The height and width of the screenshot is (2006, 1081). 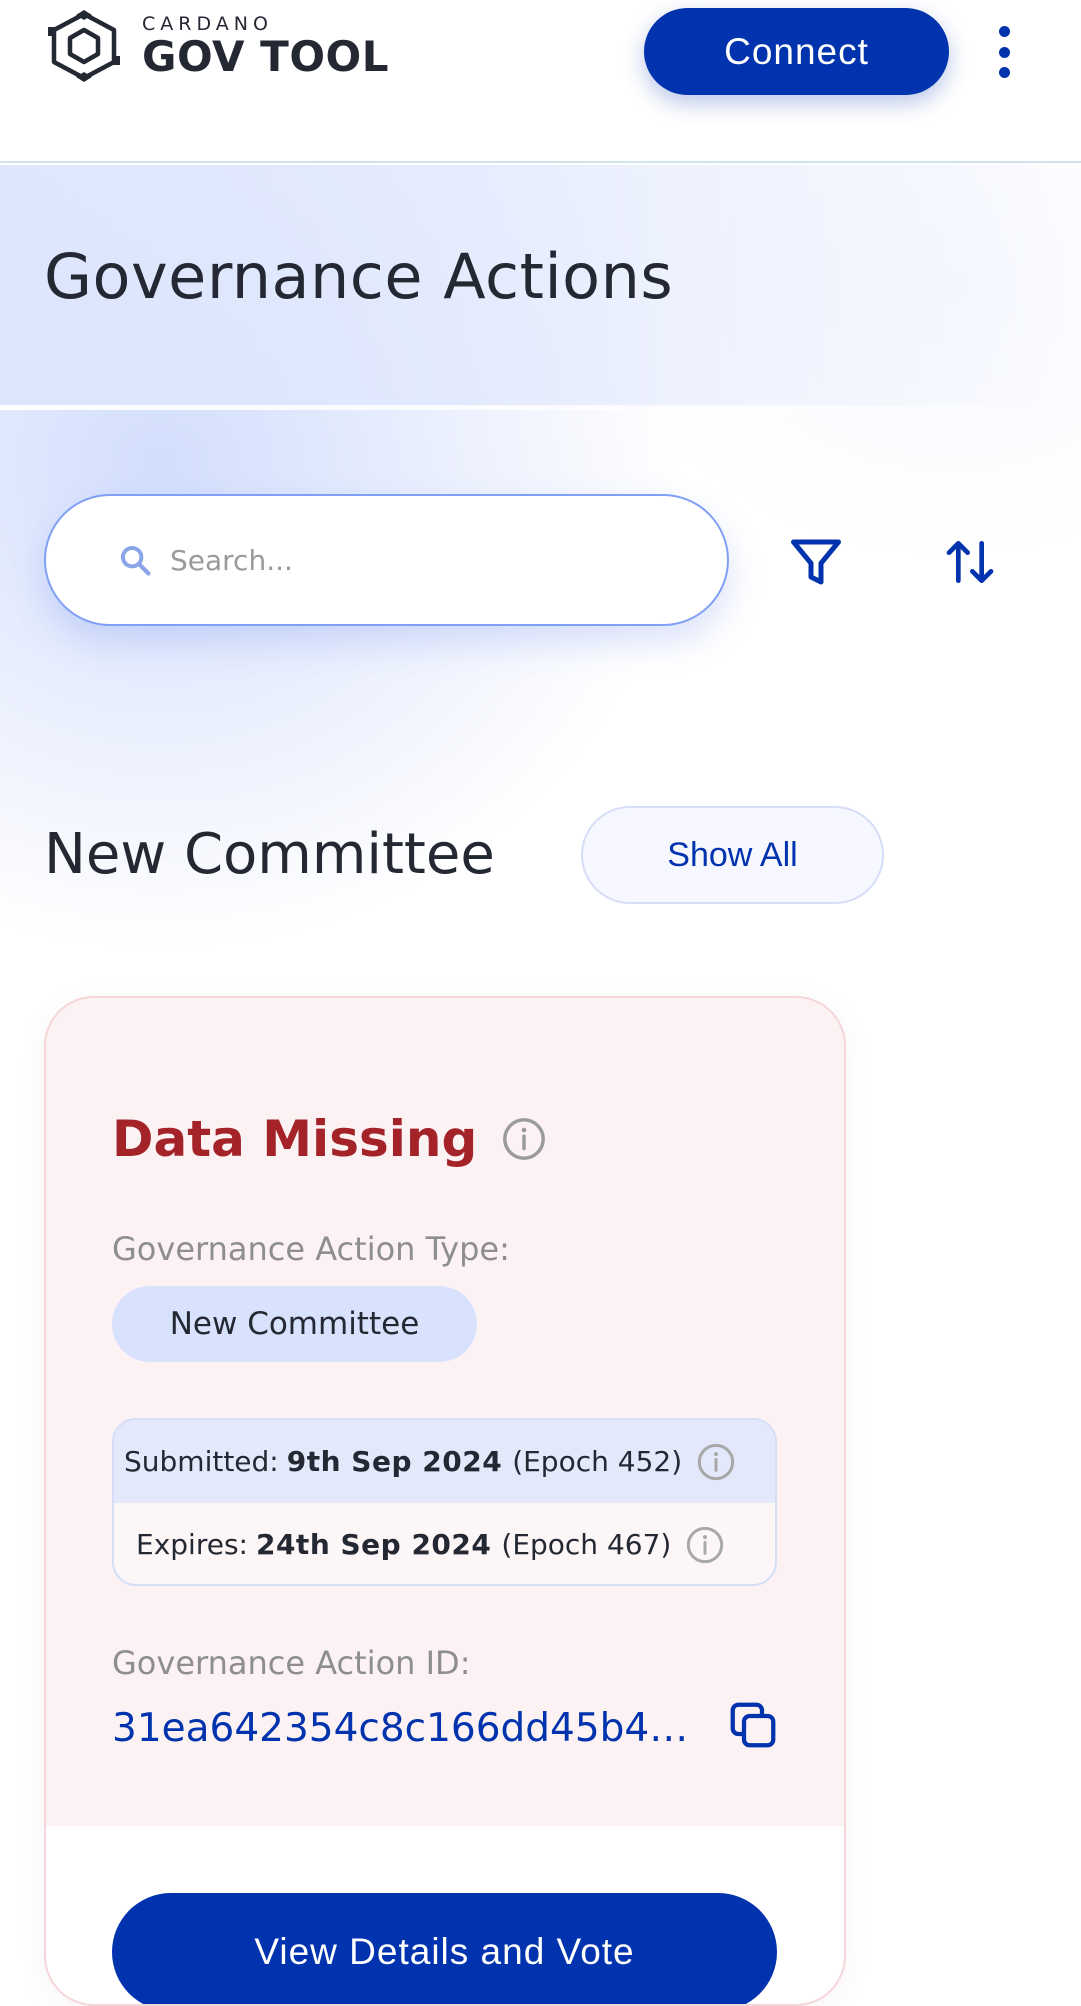 I want to click on submitted-row: Submitted: 9th Sep 2024 (Epoch 452), so click(x=444, y=1461).